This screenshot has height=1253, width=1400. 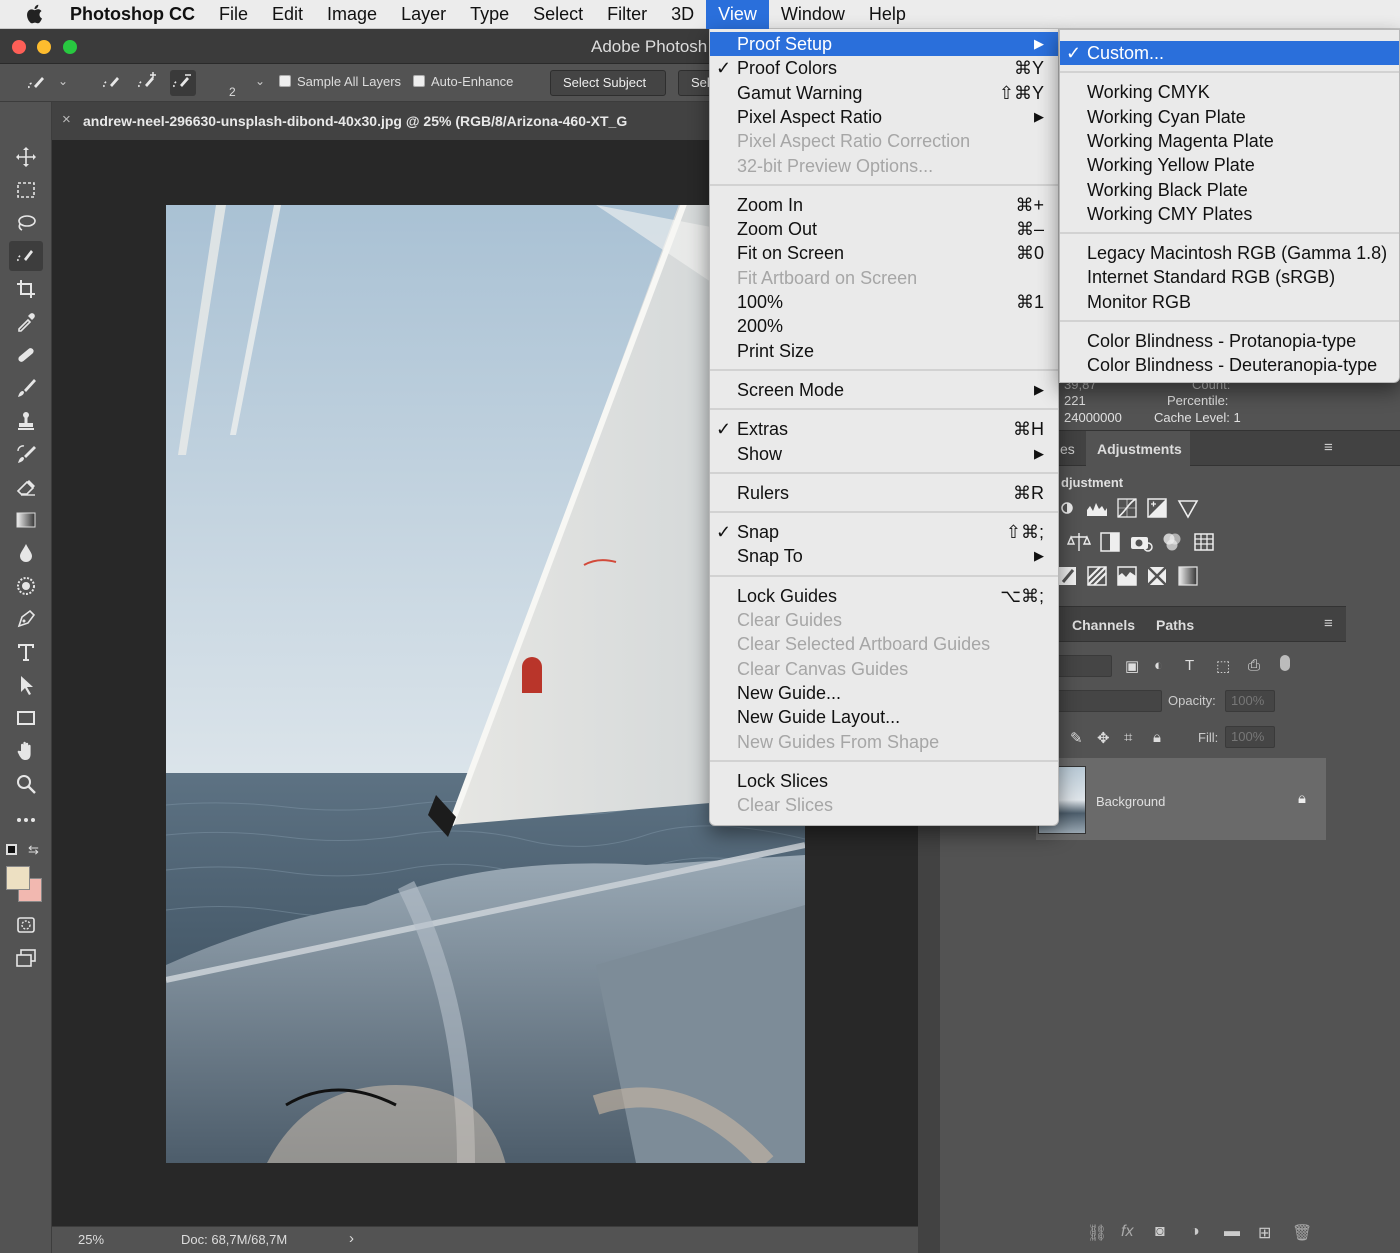 What do you see at coordinates (1127, 508) in the screenshot?
I see `curves-icon` at bounding box center [1127, 508].